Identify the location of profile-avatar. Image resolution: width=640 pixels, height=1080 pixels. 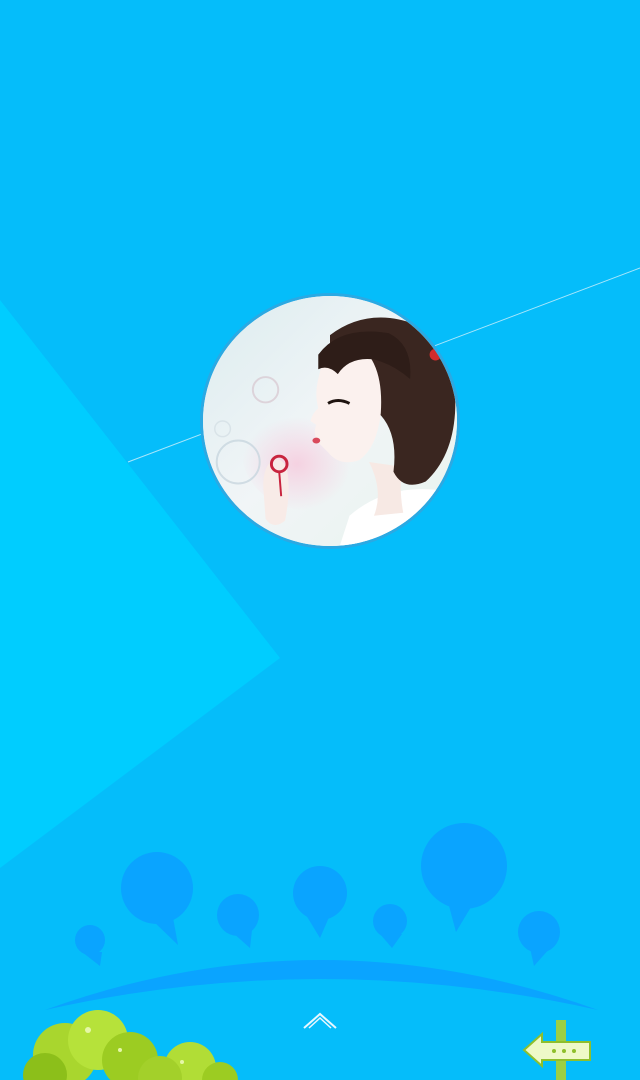
(330, 421).